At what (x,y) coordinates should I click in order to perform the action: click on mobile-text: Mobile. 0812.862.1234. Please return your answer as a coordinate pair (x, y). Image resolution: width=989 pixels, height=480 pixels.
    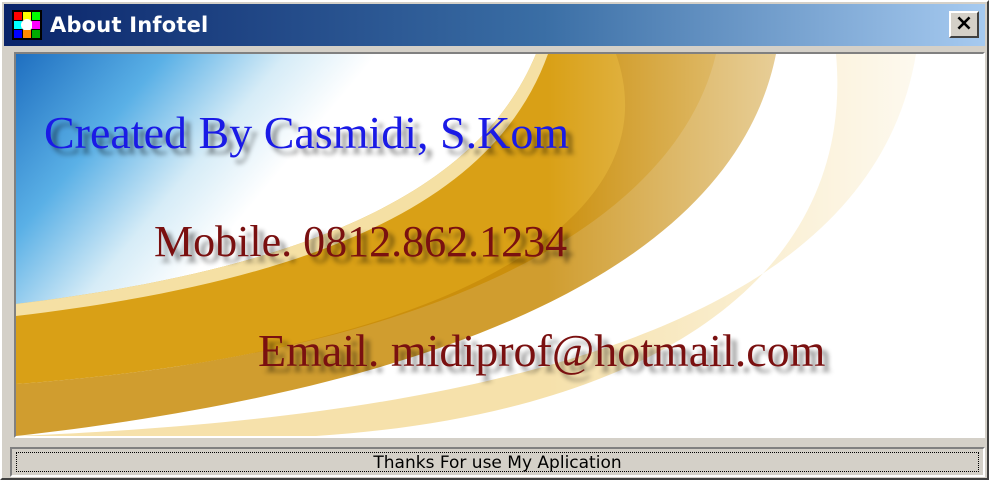
    Looking at the image, I should click on (361, 241).